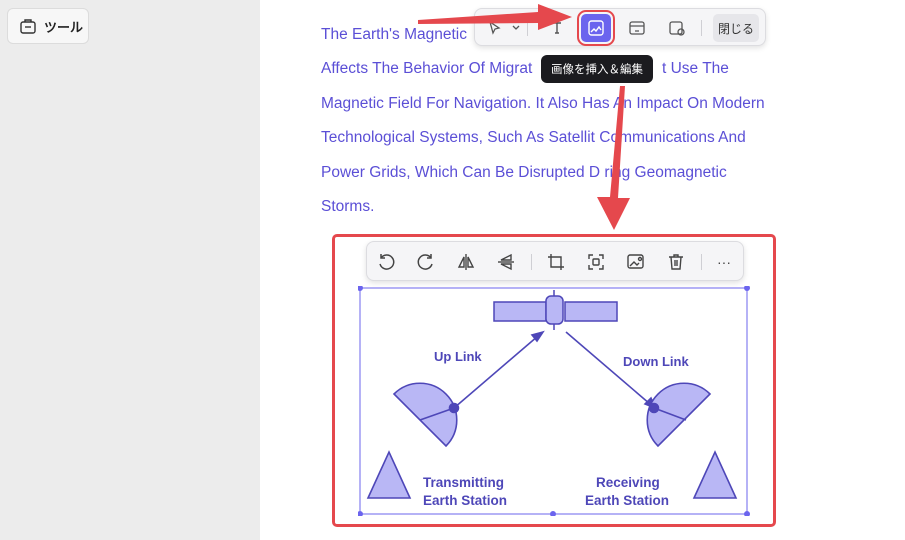 Image resolution: width=905 pixels, height=540 pixels. Describe the element at coordinates (695, 69) in the screenshot. I see `paragraph-line-end: t Use The` at that location.